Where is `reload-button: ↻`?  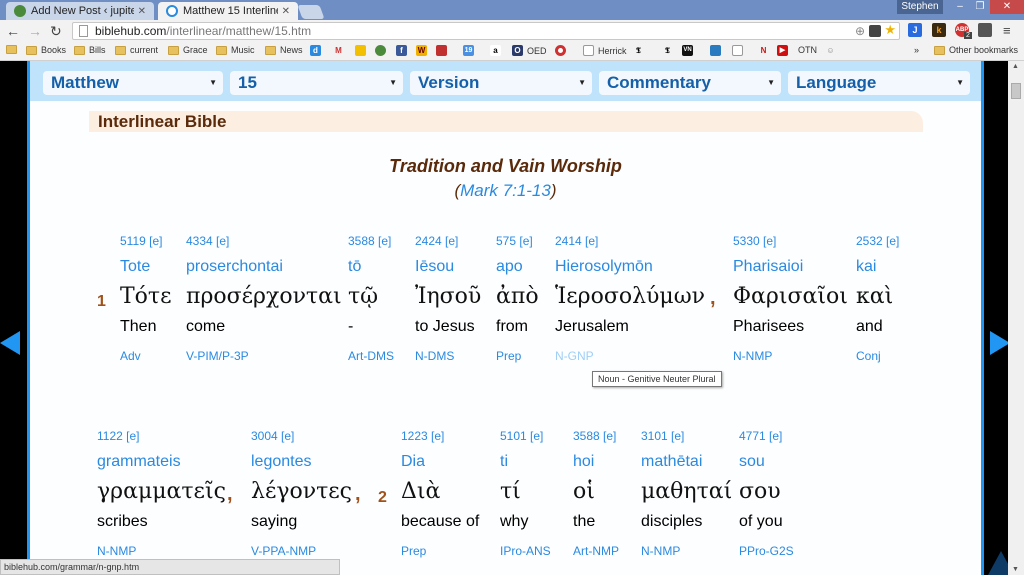
reload-button: ↻ is located at coordinates (56, 31).